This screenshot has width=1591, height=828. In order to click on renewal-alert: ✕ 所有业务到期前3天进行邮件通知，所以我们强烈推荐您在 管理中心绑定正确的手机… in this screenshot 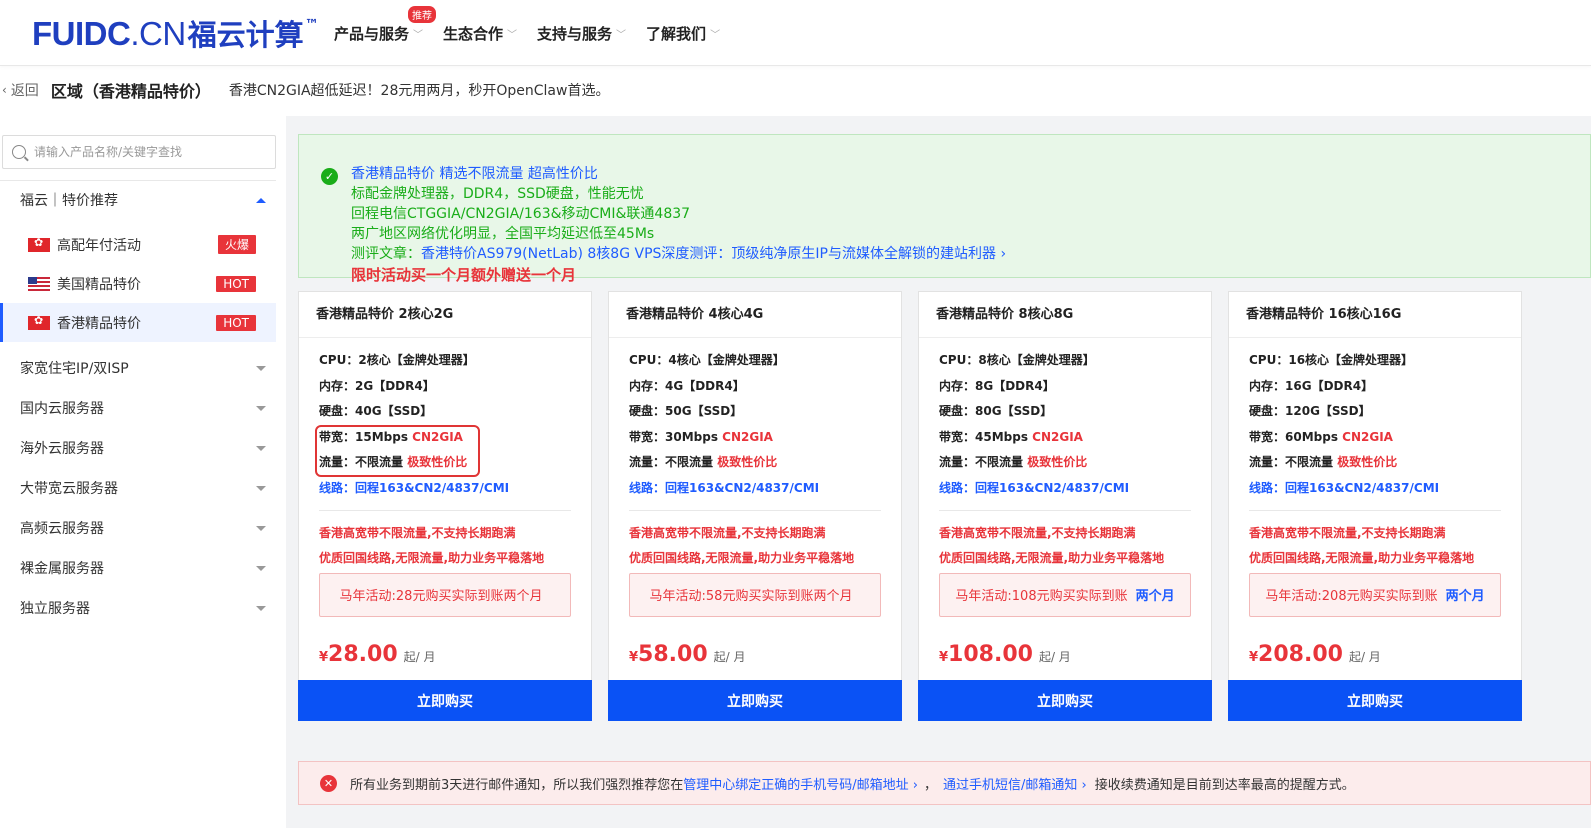, I will do `click(944, 783)`.